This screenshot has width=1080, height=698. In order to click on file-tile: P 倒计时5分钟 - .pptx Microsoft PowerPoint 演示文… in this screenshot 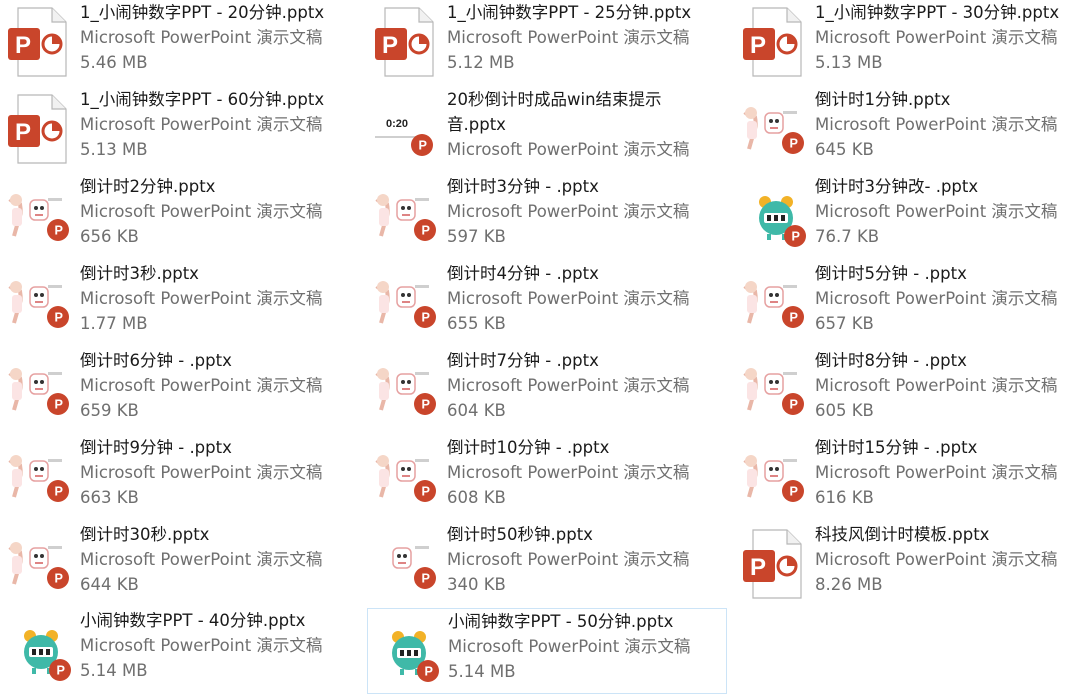, I will do `click(907, 304)`.